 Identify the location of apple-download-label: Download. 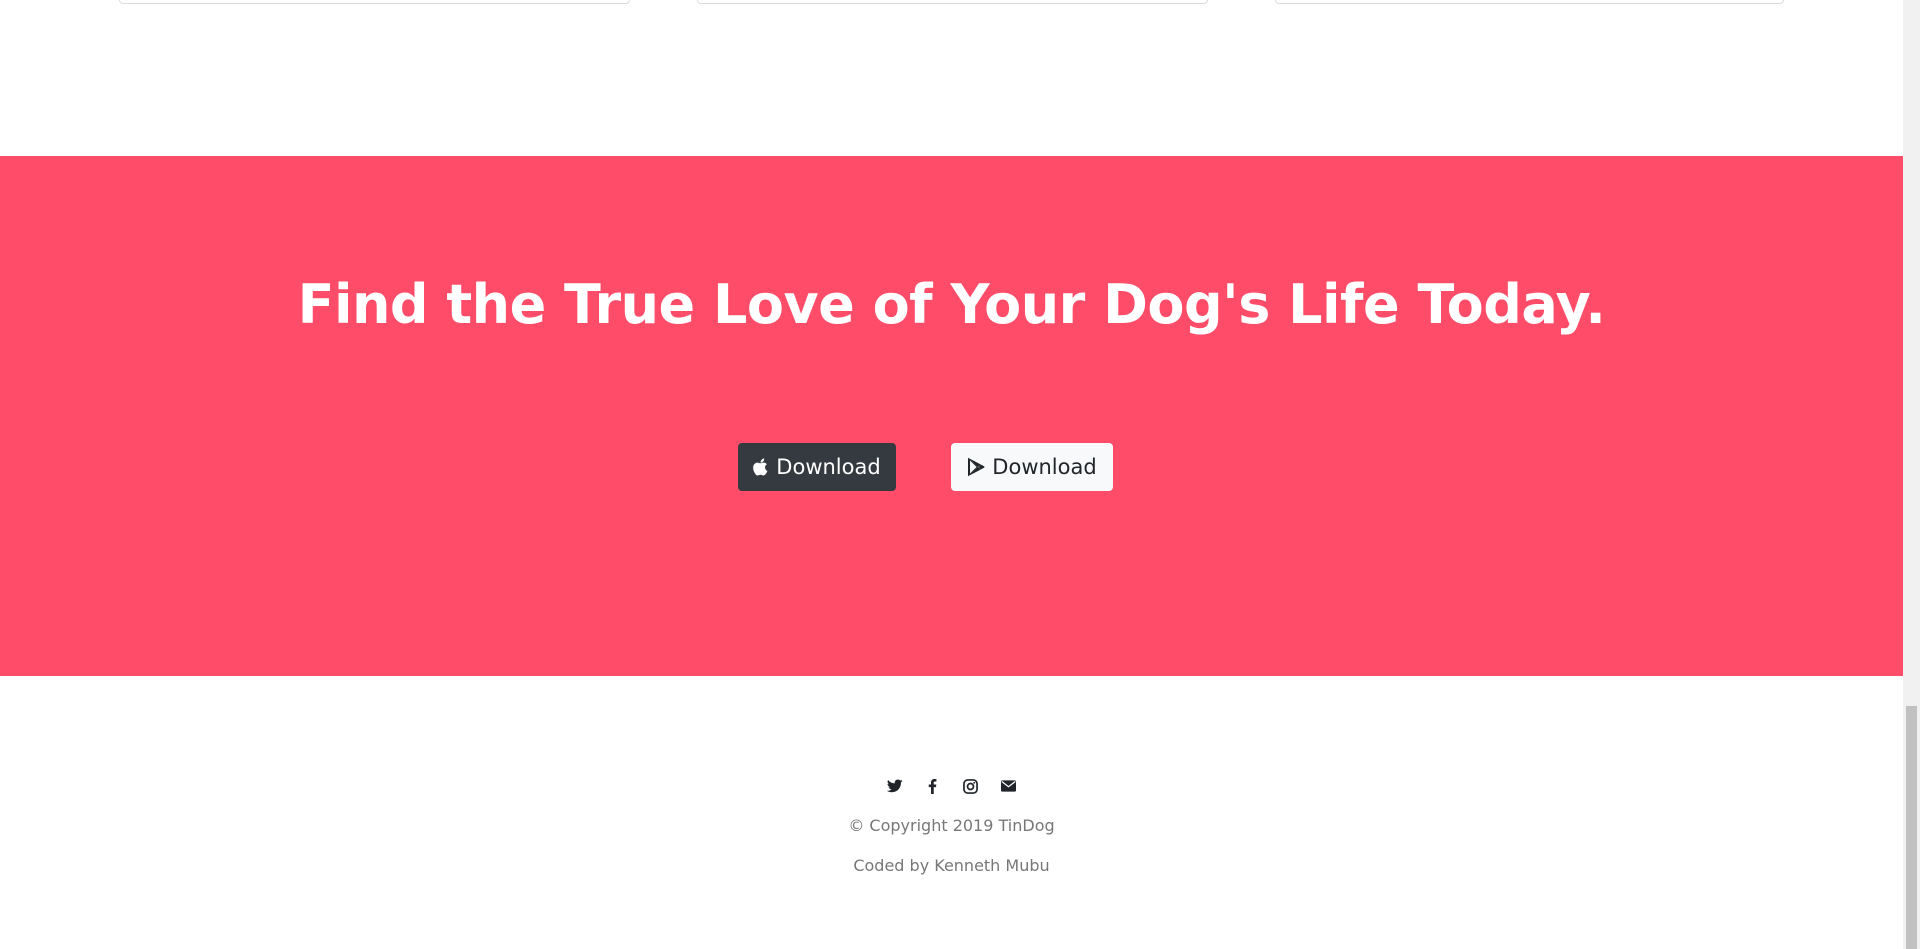
(828, 467).